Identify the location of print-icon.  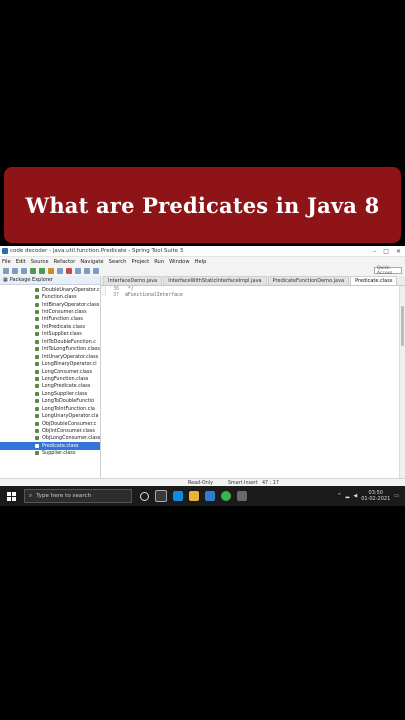
(24, 271).